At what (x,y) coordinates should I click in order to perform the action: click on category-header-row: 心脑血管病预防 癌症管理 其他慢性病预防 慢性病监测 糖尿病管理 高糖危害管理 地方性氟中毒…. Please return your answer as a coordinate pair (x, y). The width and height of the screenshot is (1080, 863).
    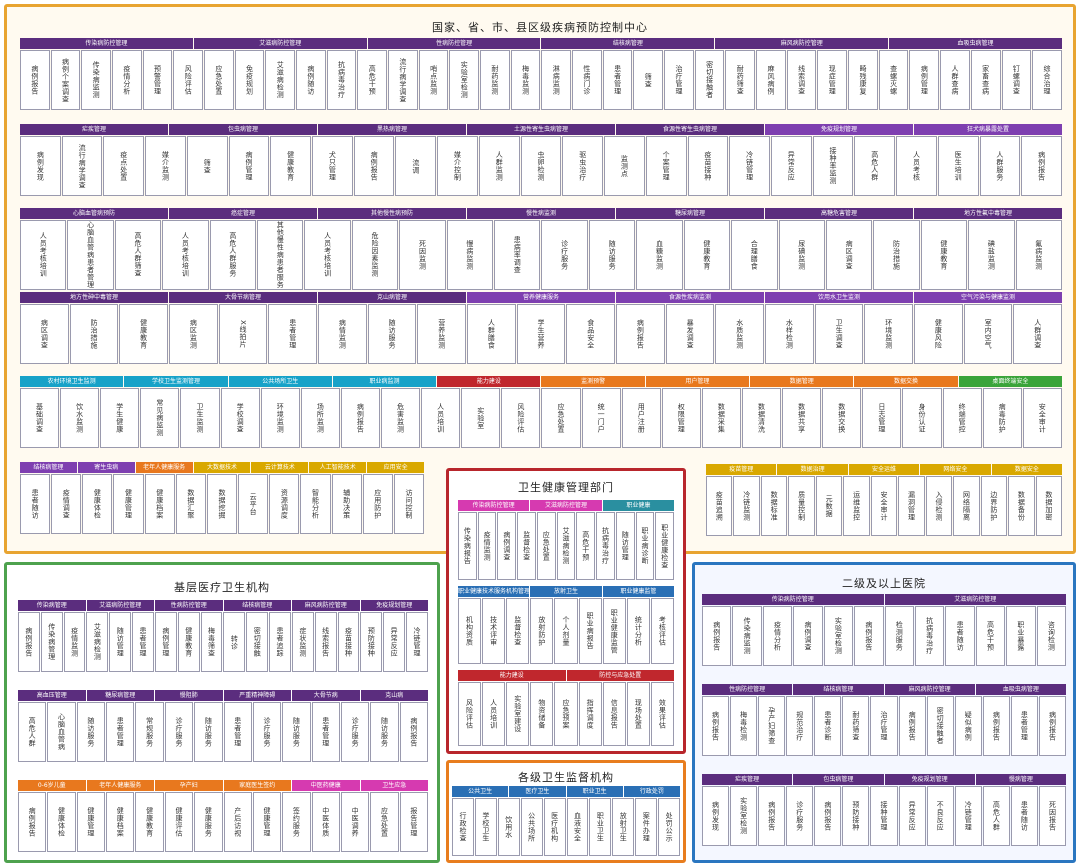
    Looking at the image, I should click on (541, 213).